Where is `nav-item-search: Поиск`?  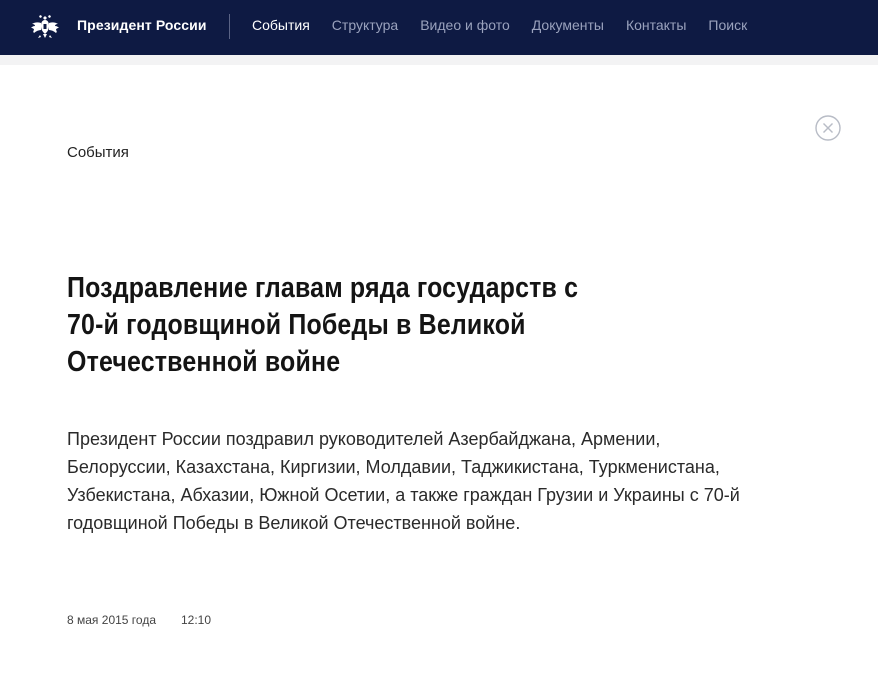
nav-item-search: Поиск is located at coordinates (727, 25).